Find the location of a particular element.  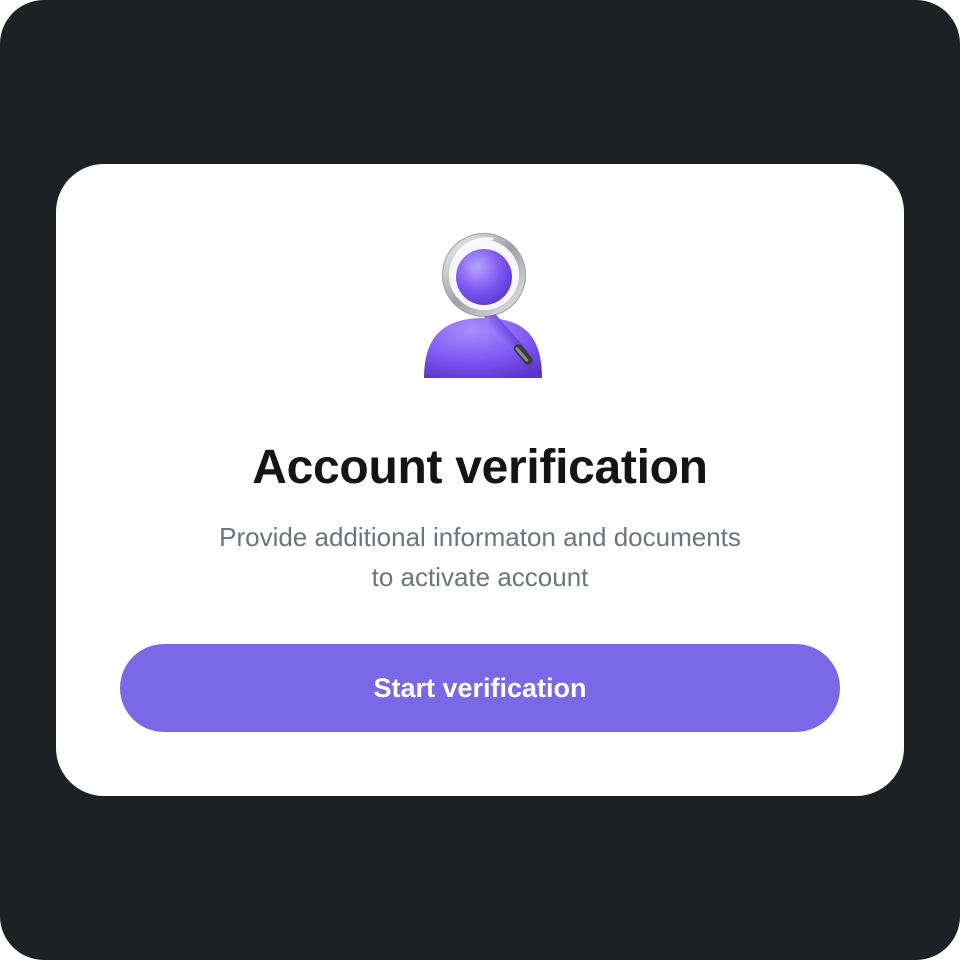

start-verification-button: Start verification is located at coordinates (480, 688).